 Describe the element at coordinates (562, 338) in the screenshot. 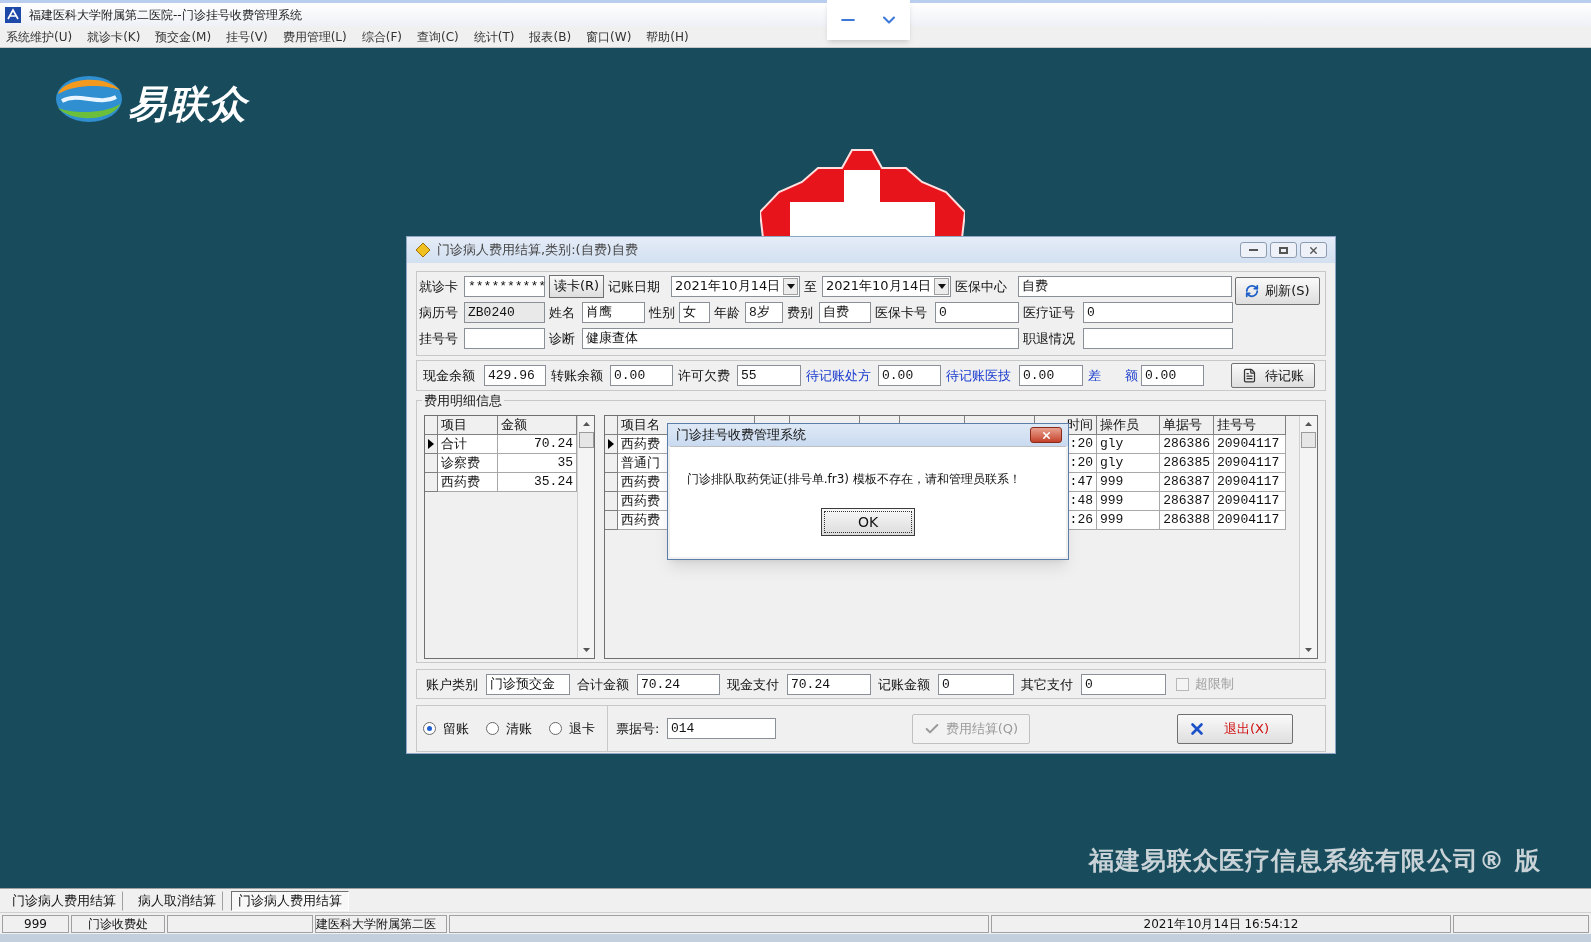

I see `field-label: 诊断` at that location.